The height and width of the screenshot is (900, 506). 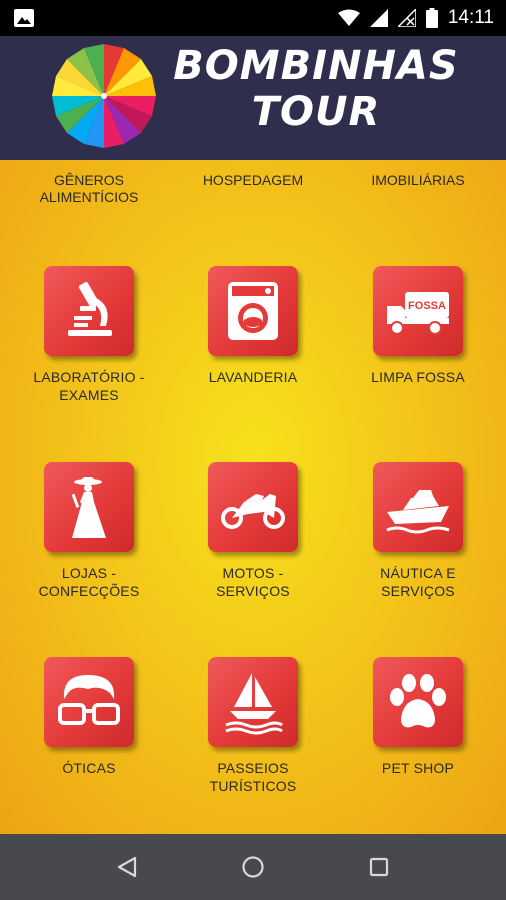 I want to click on recents-icon, so click(x=379, y=867).